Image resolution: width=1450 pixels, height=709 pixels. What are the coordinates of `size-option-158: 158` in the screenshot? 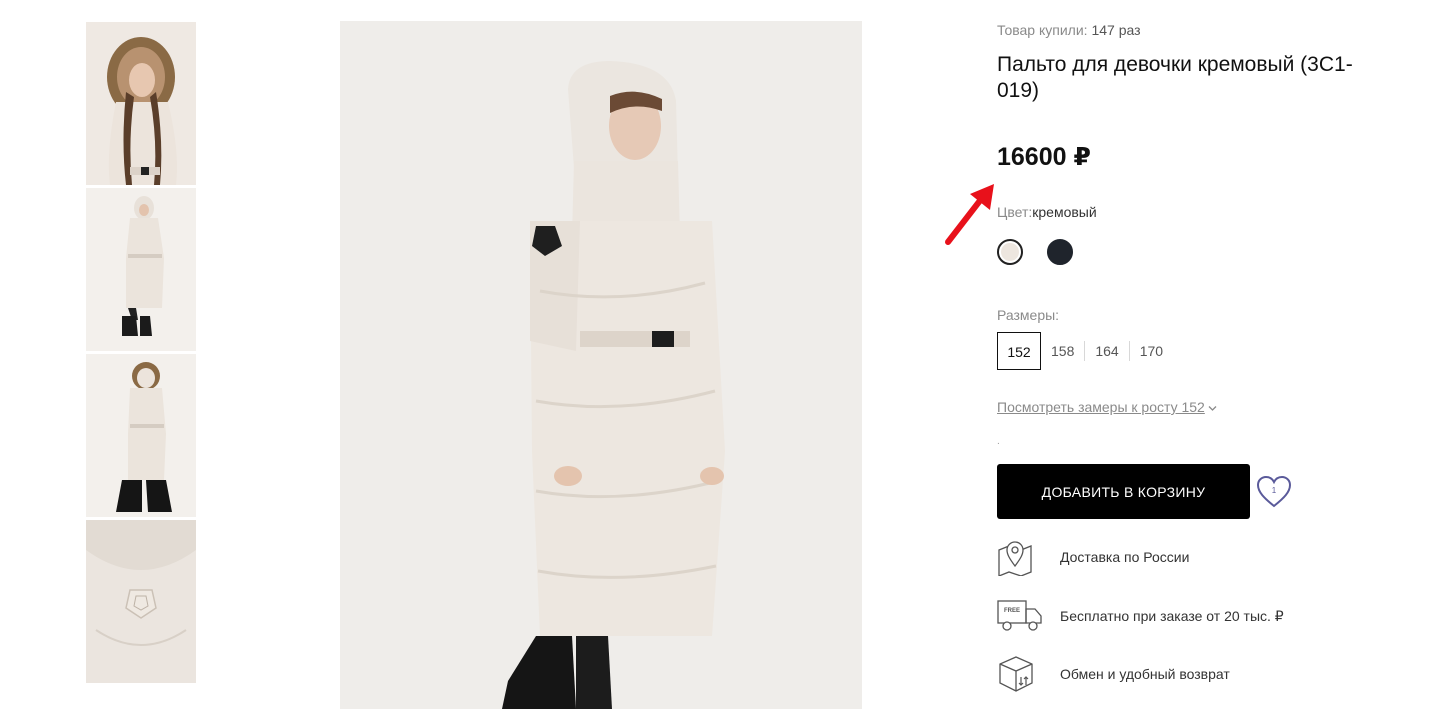 It's located at (1062, 351).